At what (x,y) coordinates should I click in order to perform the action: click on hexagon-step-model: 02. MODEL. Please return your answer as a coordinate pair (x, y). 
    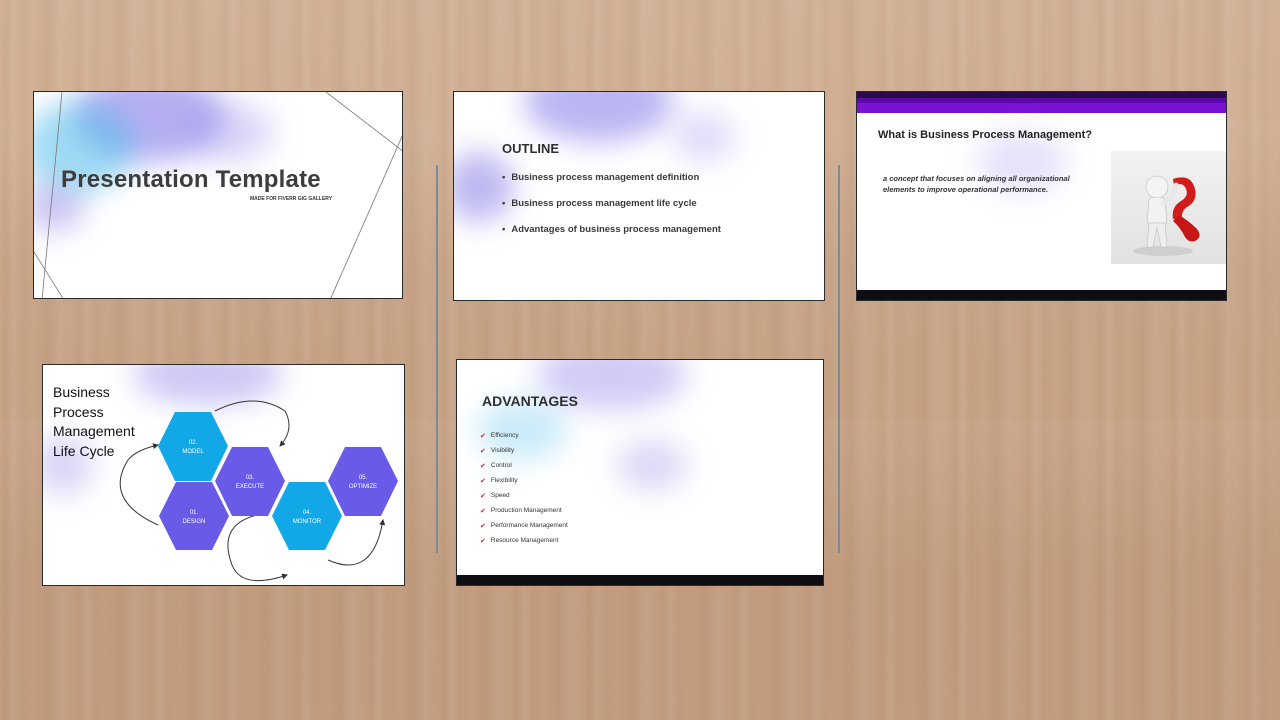
    Looking at the image, I should click on (193, 446).